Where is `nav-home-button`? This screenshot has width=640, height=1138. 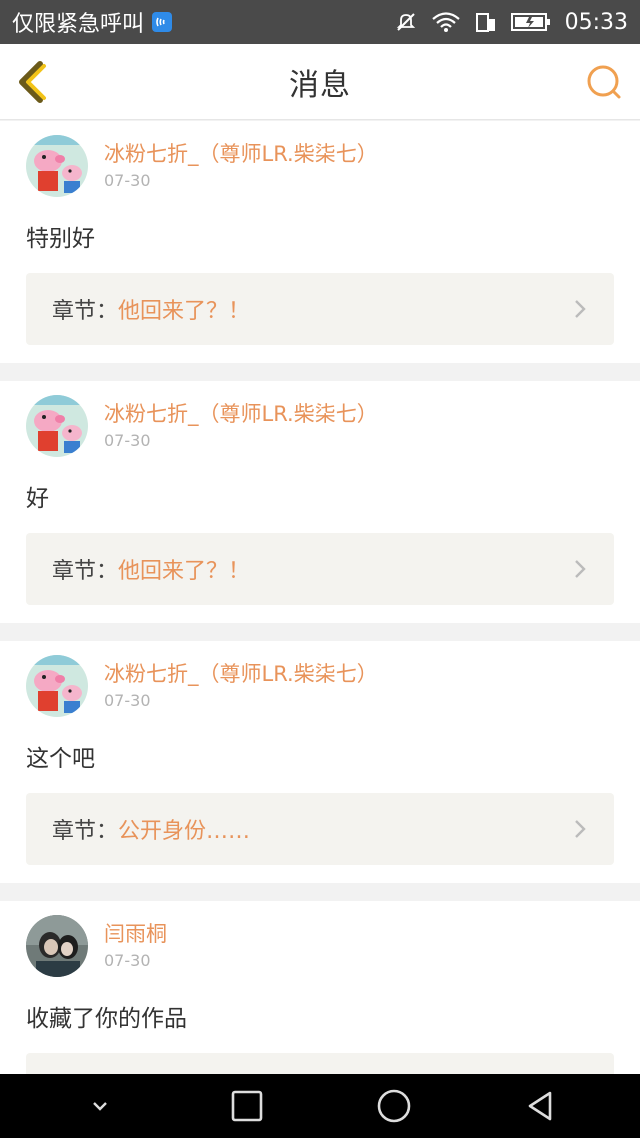
nav-home-button is located at coordinates (394, 1106).